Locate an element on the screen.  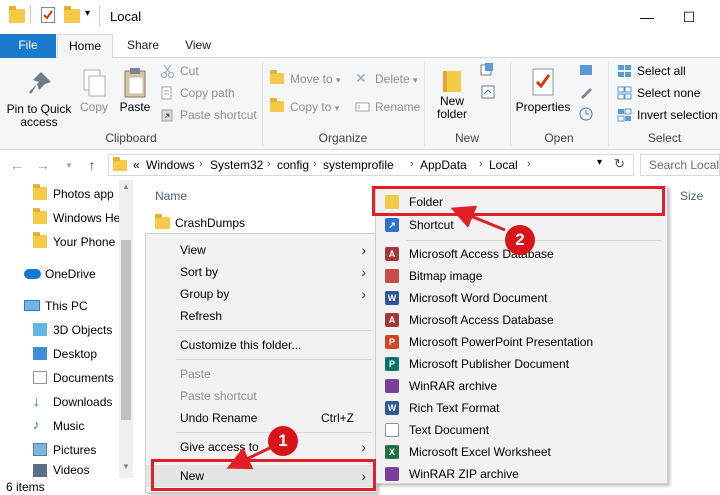
step-badge-1: 1 is located at coordinates (283, 441).